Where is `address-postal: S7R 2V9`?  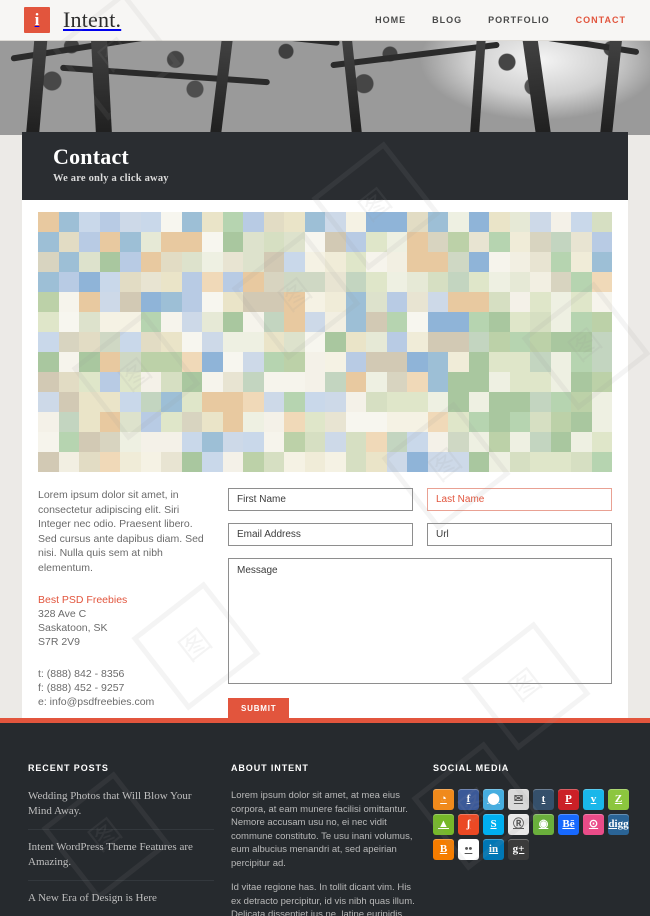
address-postal: S7R 2V9 is located at coordinates (59, 642).